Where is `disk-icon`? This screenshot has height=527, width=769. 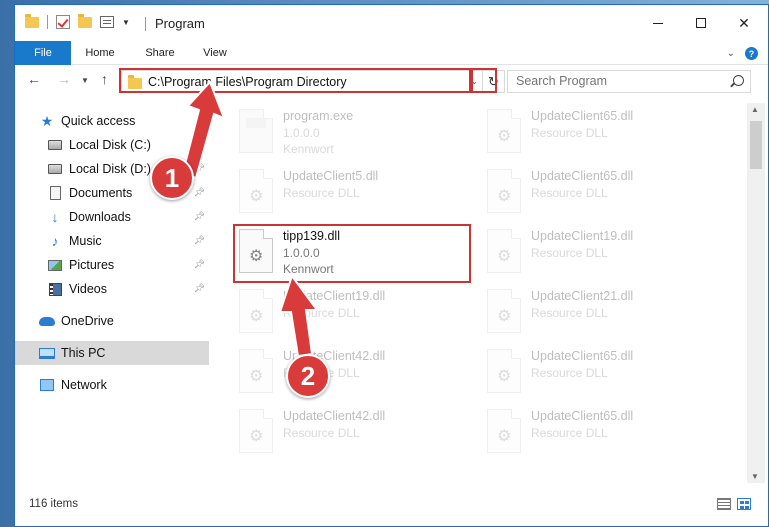 disk-icon is located at coordinates (55, 169).